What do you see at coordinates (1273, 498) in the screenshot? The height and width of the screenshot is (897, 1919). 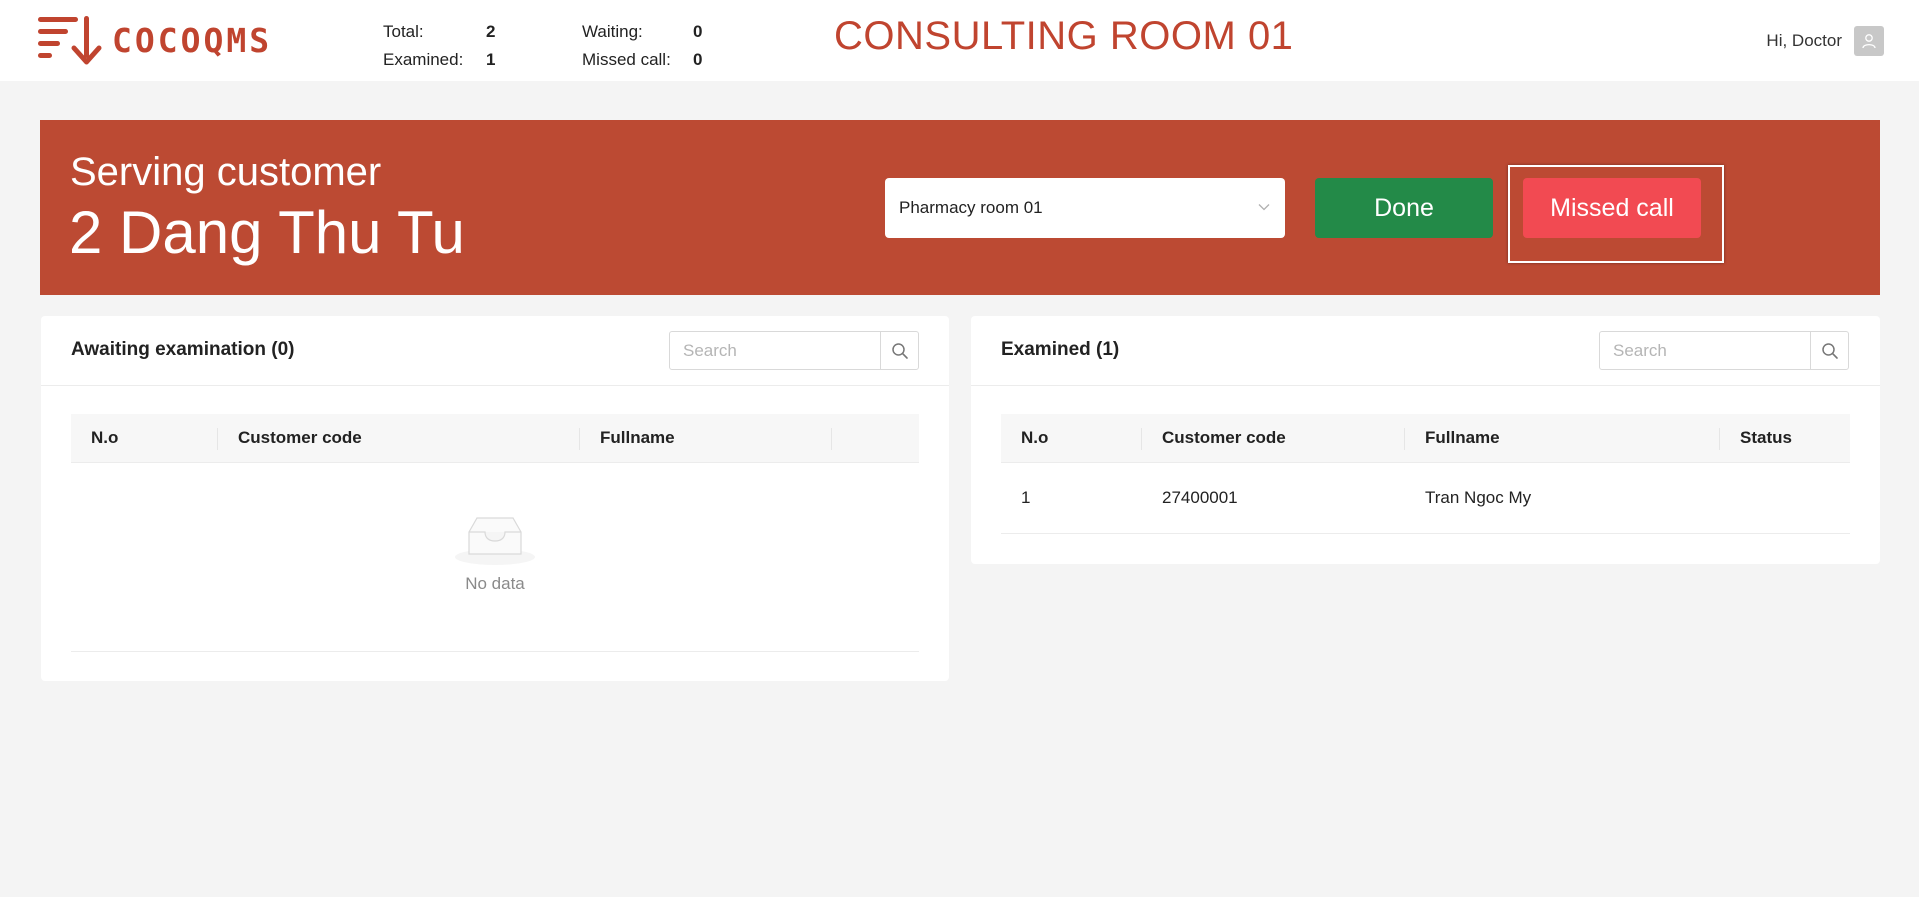 I see `row-customer-code: 27400001` at bounding box center [1273, 498].